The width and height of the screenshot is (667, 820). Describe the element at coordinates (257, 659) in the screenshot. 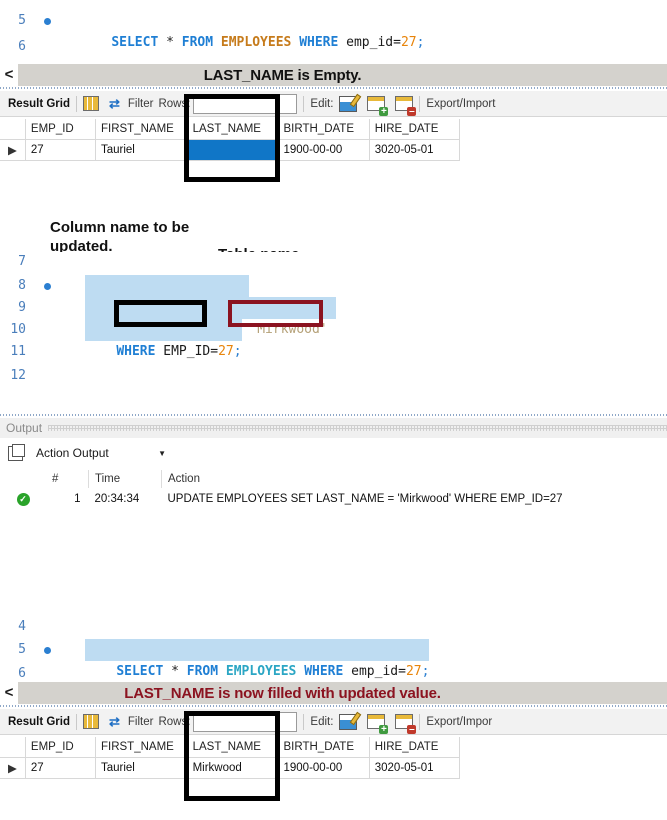

I see `sql-statement-select-bottom: SELECT * FROM EMPLOYEES WHERE emp_id=27;` at that location.